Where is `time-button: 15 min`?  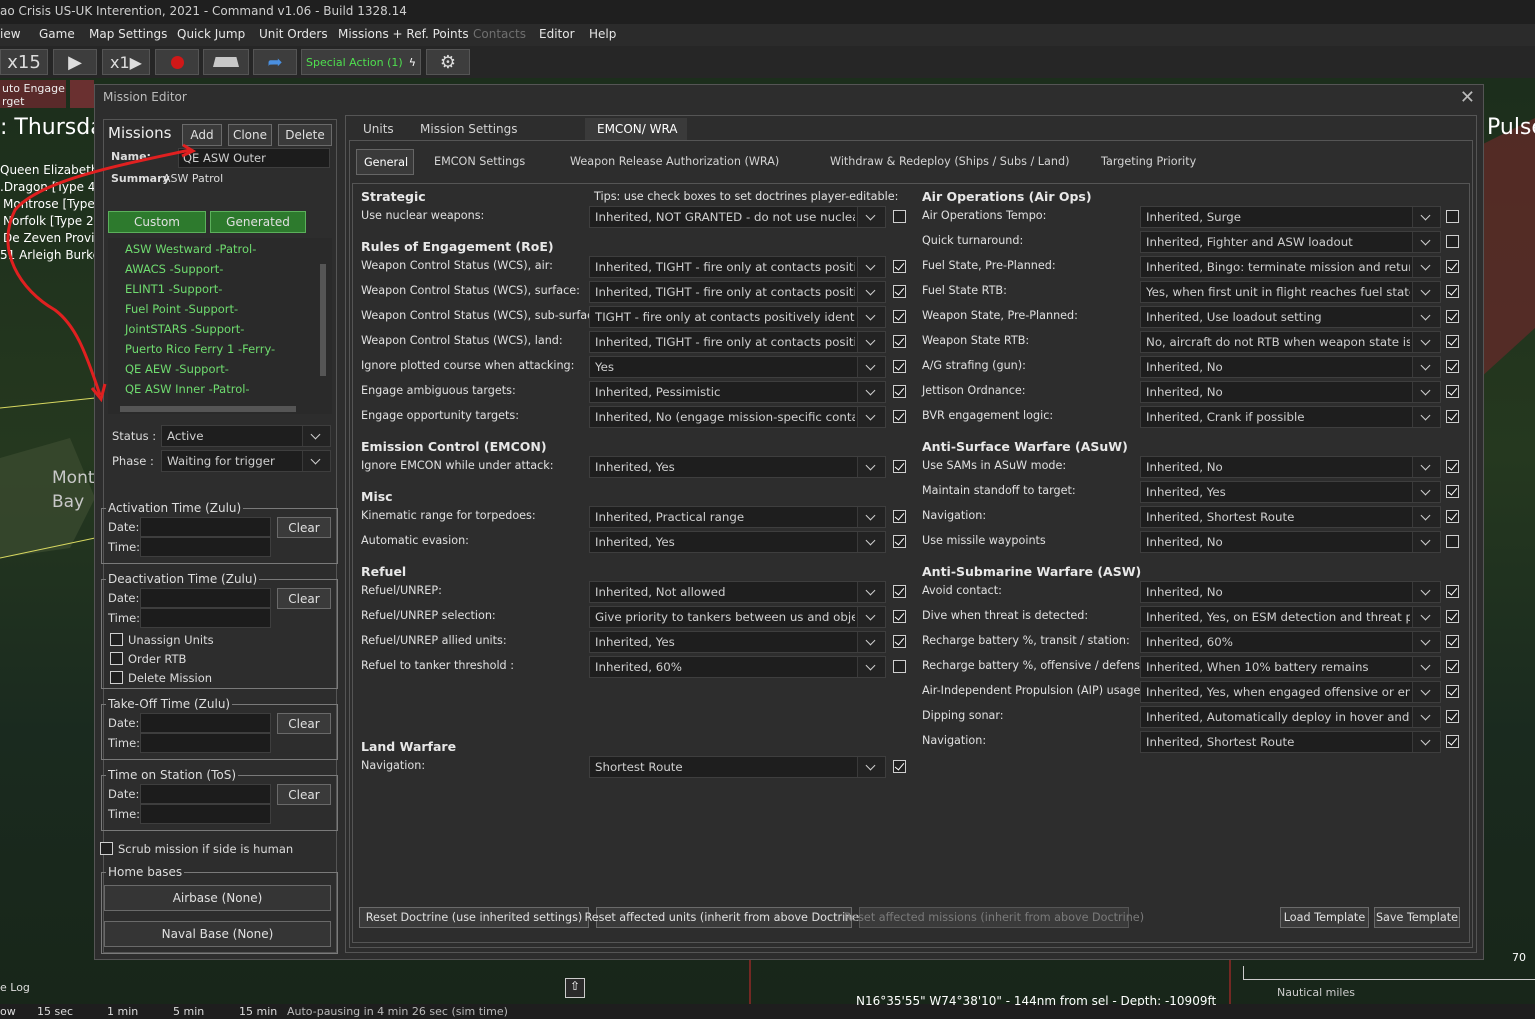
time-button: 15 min is located at coordinates (258, 1011).